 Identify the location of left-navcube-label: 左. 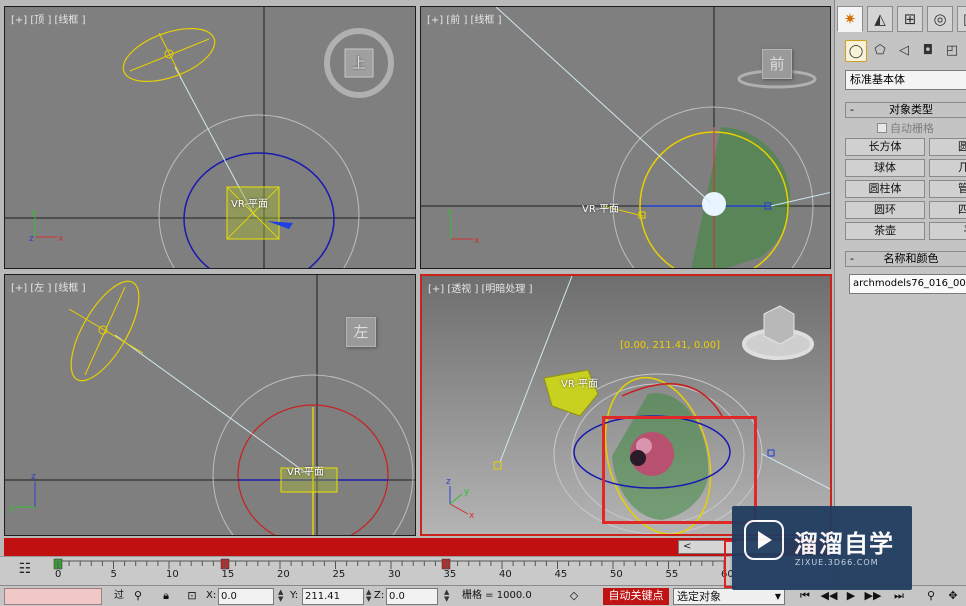
(361, 332).